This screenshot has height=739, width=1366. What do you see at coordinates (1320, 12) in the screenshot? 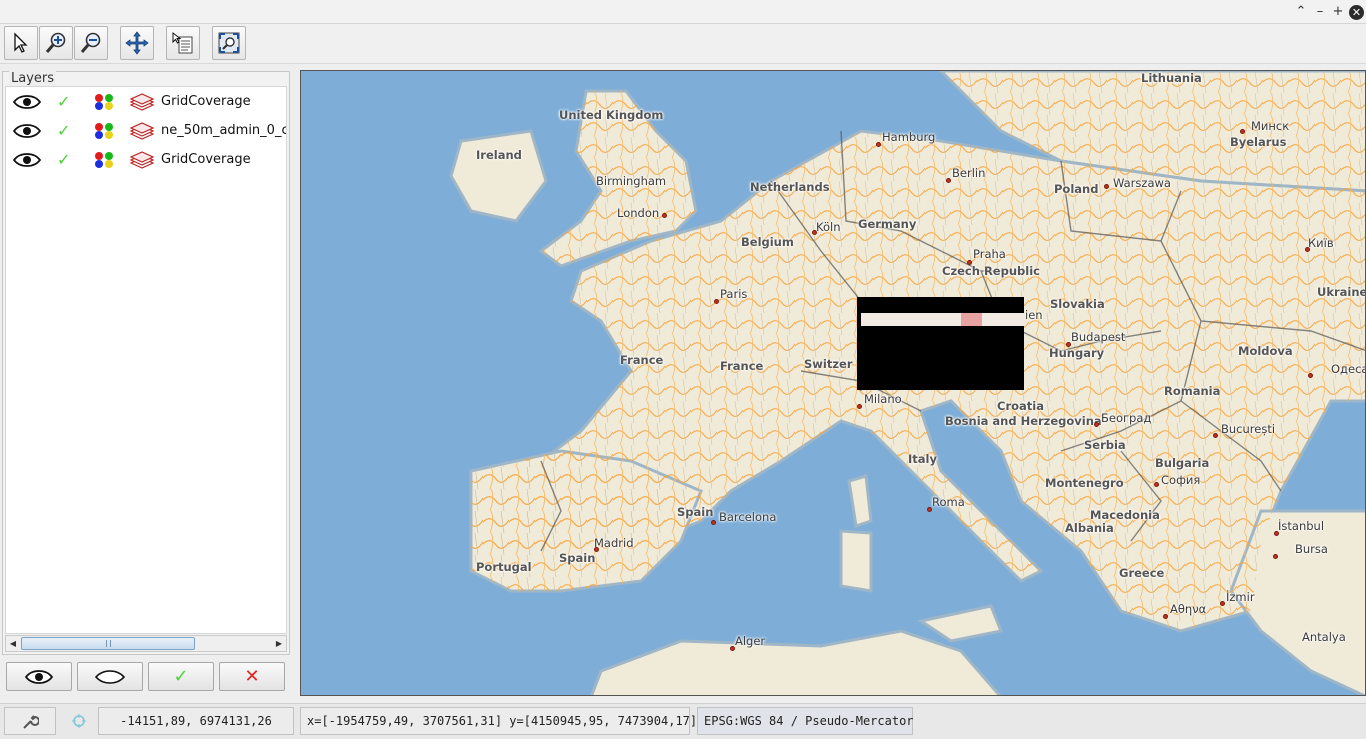
I see `minimize-window-icon: –` at bounding box center [1320, 12].